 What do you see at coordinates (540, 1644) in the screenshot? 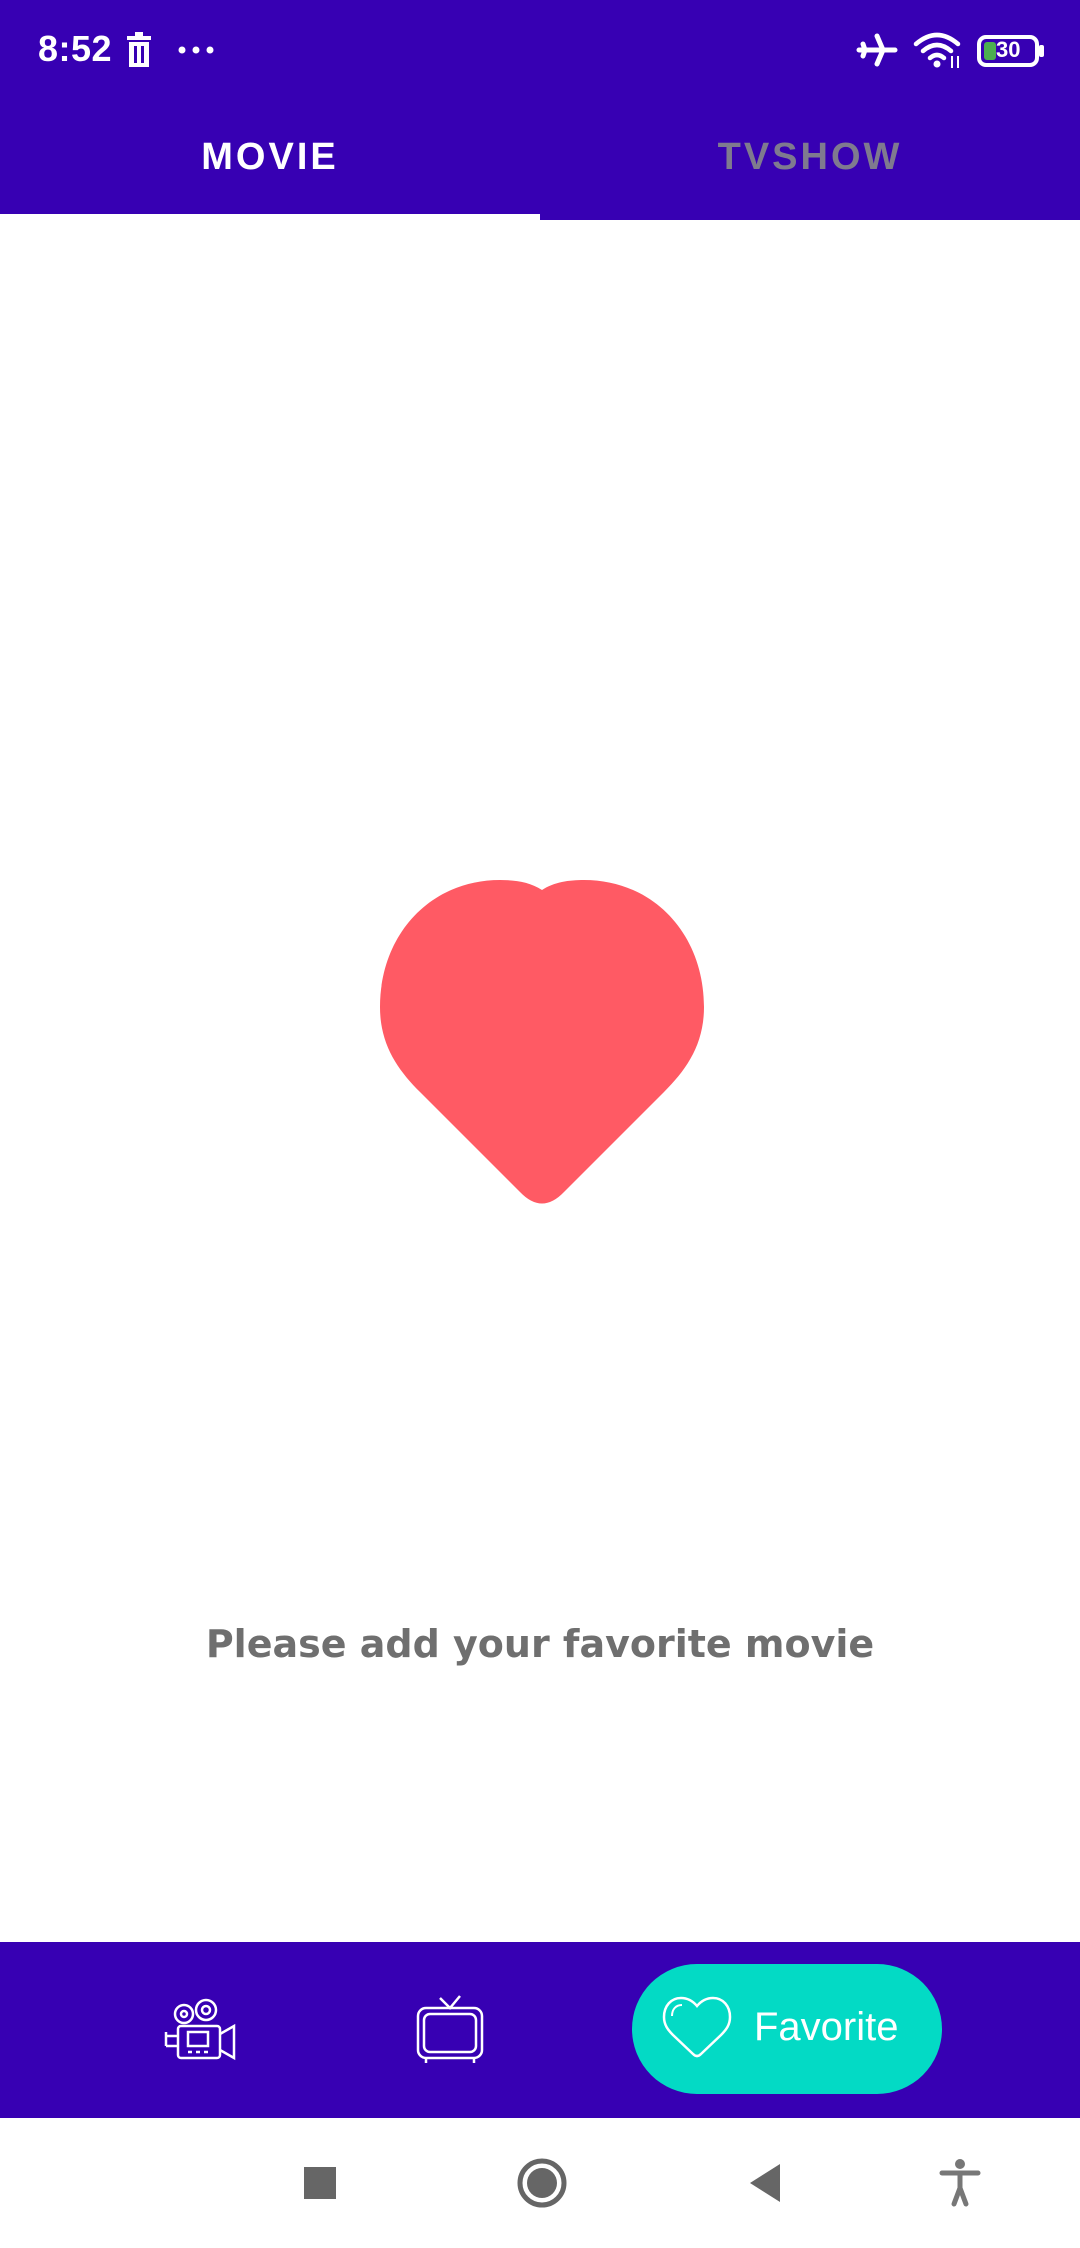
I see `empty-state-message: Please add your favorite movie` at bounding box center [540, 1644].